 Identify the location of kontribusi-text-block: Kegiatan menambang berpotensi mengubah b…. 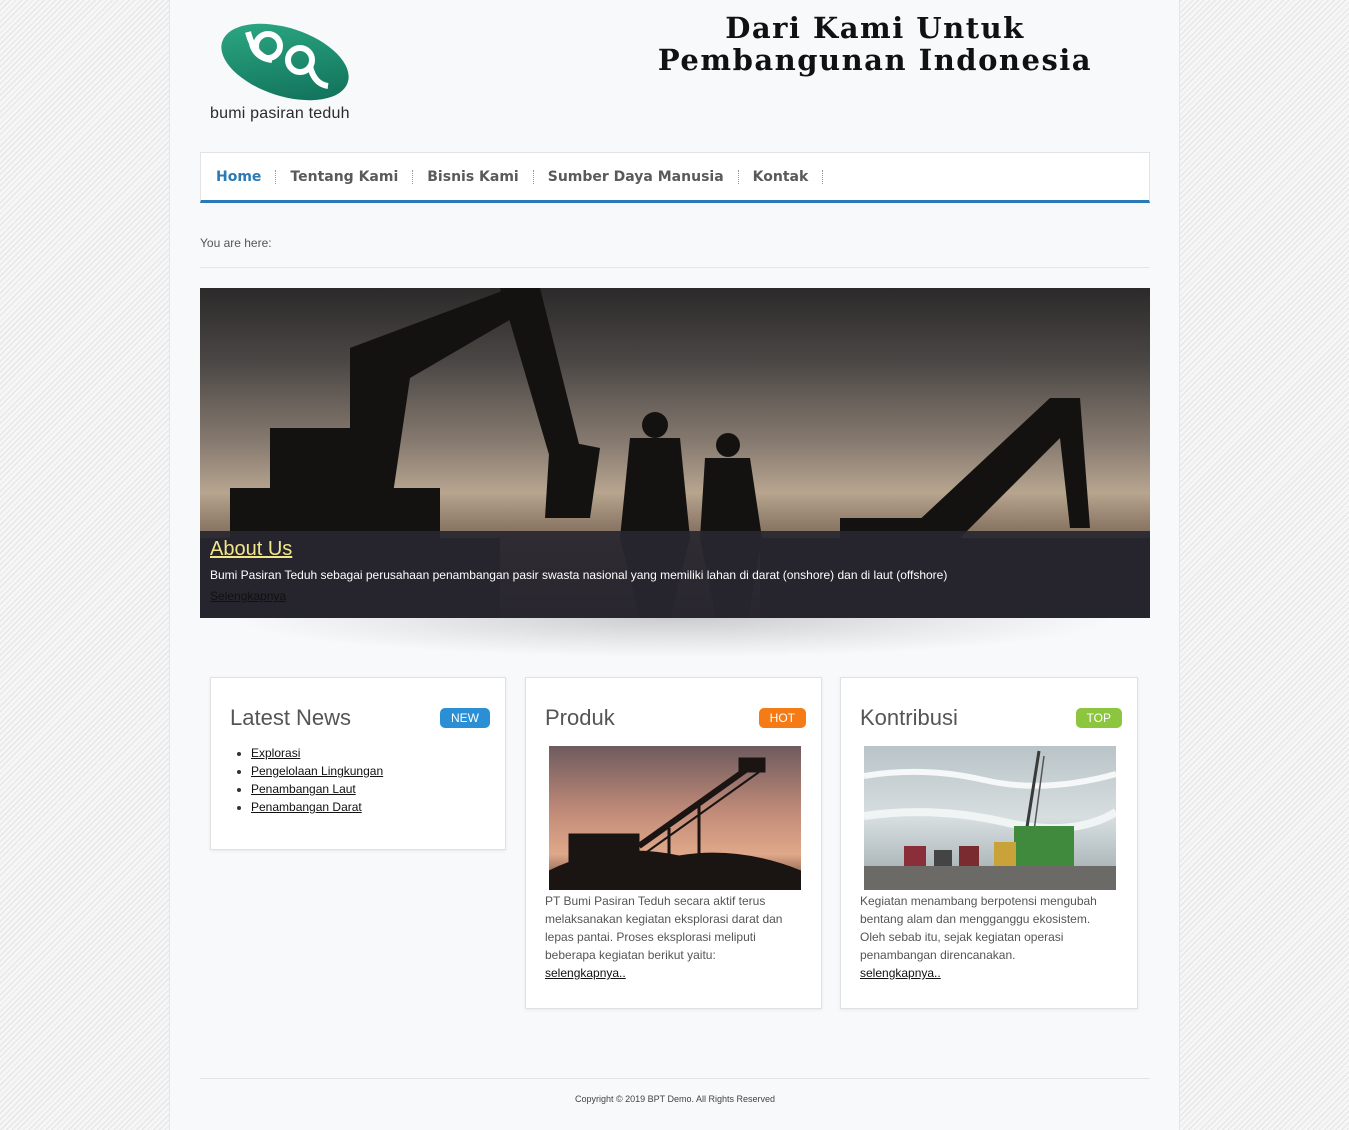
(986, 937).